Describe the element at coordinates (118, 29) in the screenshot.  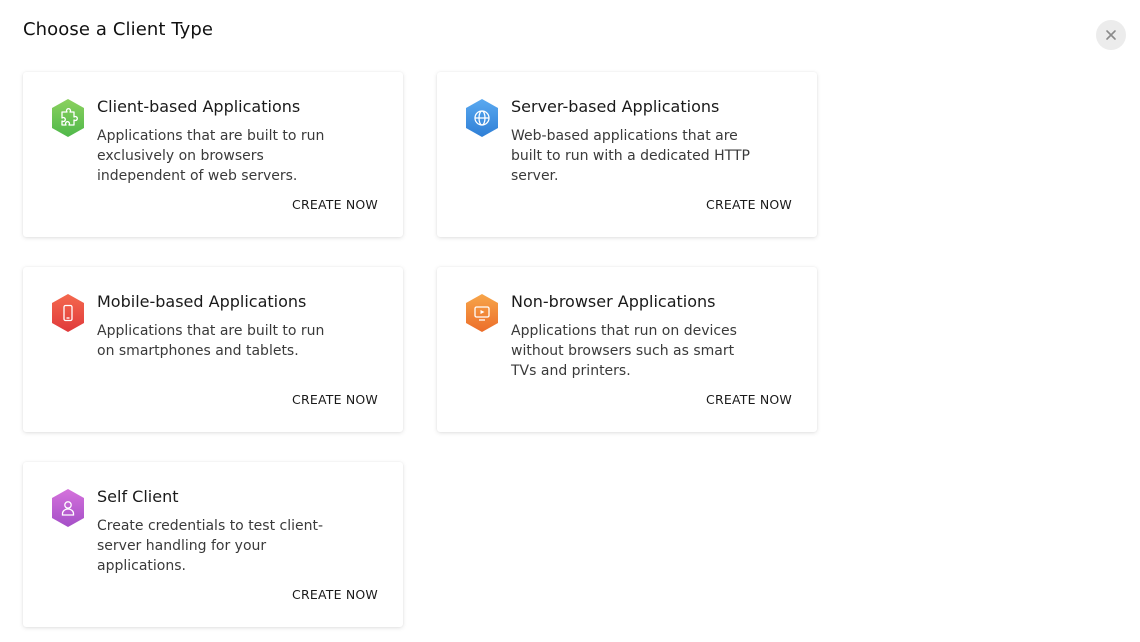
I see `dialog-title: Choose a Client Type` at that location.